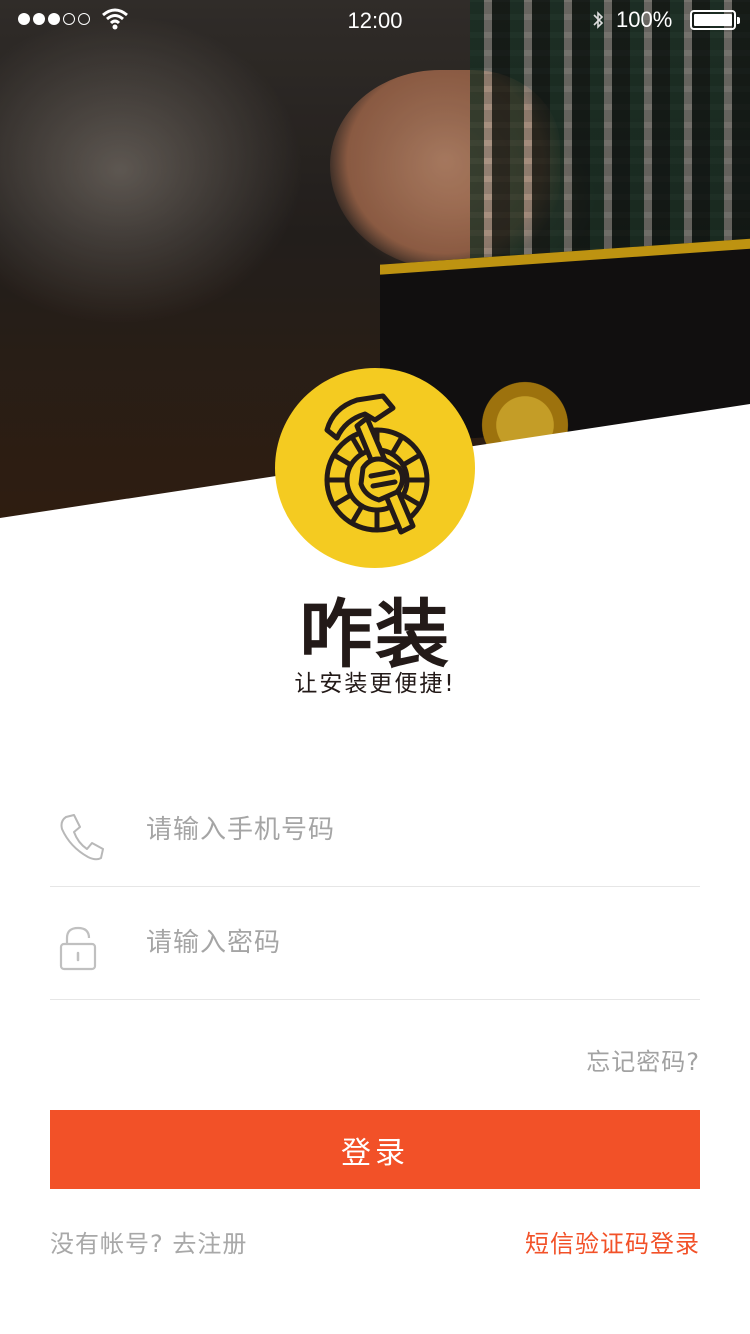 The height and width of the screenshot is (1334, 750). Describe the element at coordinates (612, 1241) in the screenshot. I see `sms-login-link: 短信验证码登录` at that location.